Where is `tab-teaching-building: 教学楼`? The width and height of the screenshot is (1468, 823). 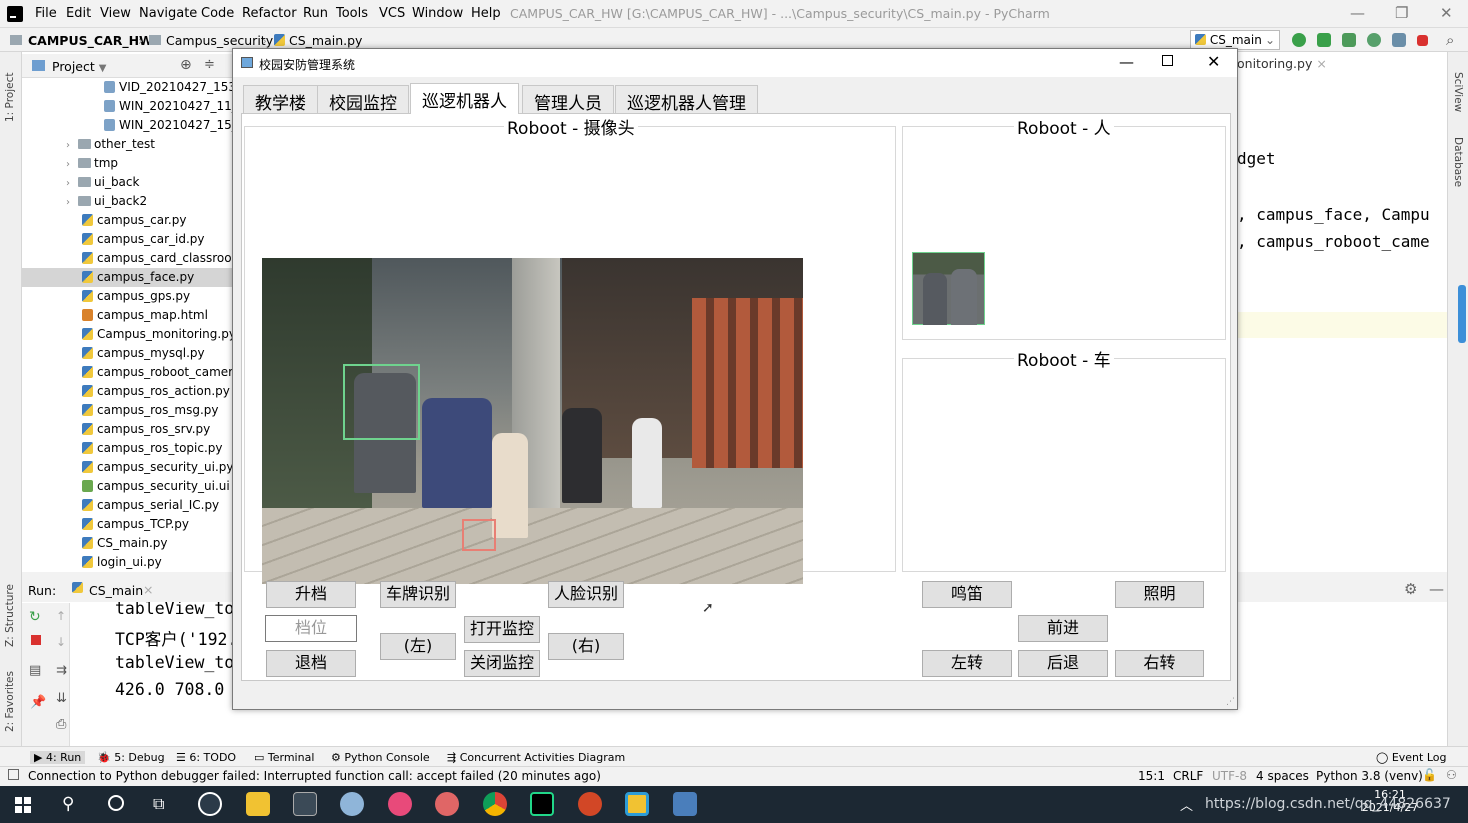
tab-teaching-building: 教学楼 is located at coordinates (280, 99).